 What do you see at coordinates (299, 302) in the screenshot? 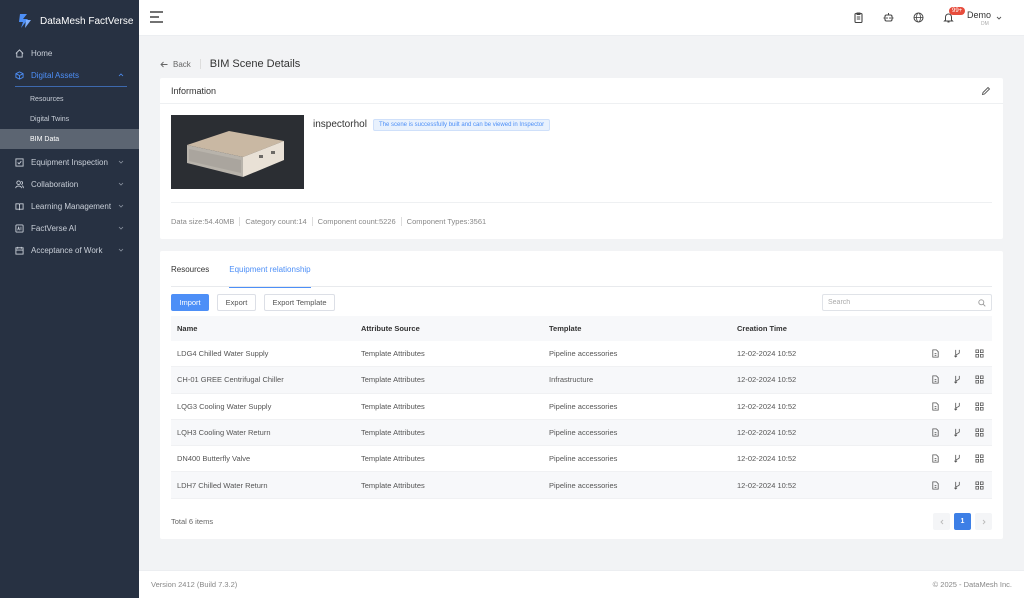
I see `export-template-button: Export Template` at bounding box center [299, 302].